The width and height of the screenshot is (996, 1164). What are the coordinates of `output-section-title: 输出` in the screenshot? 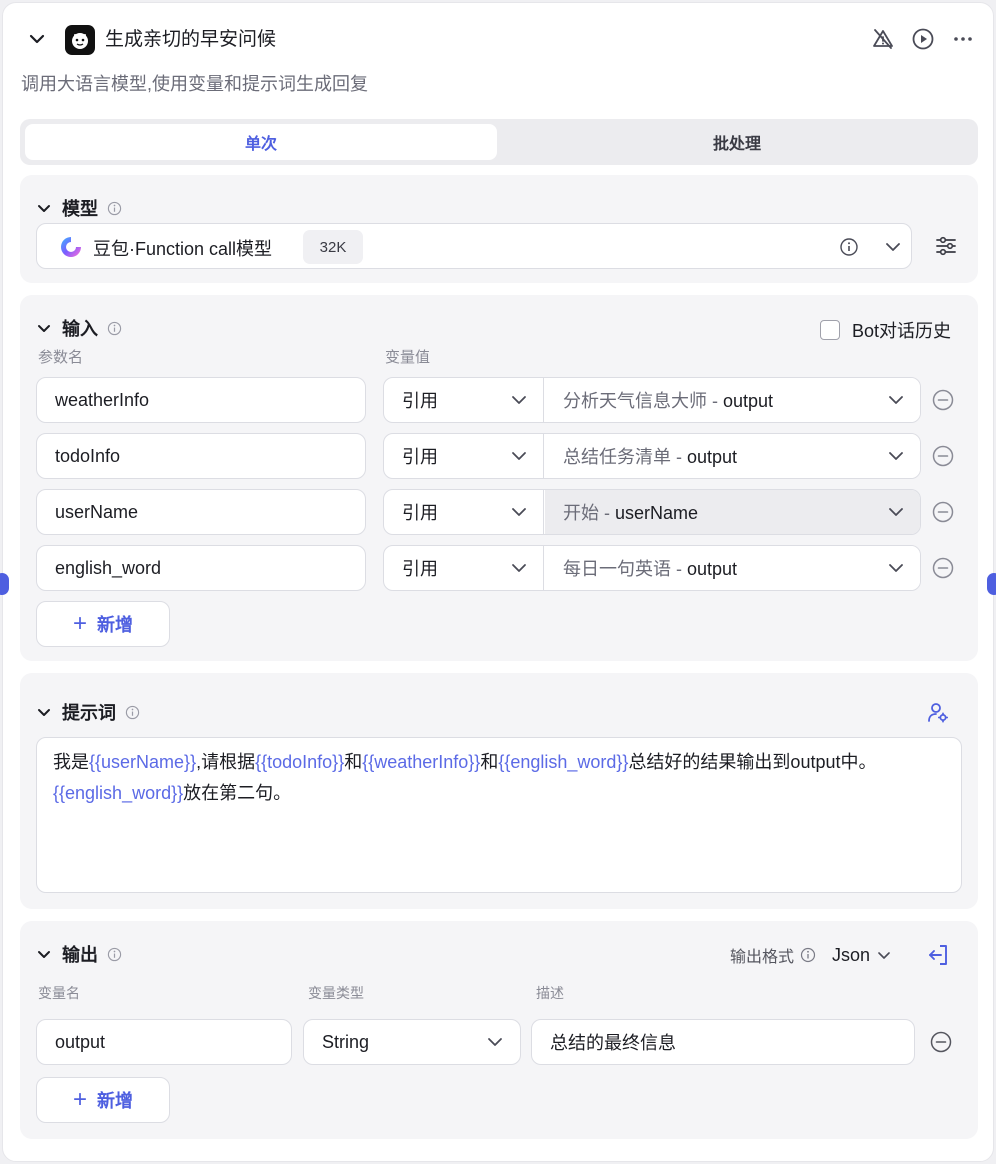 It's located at (80, 955).